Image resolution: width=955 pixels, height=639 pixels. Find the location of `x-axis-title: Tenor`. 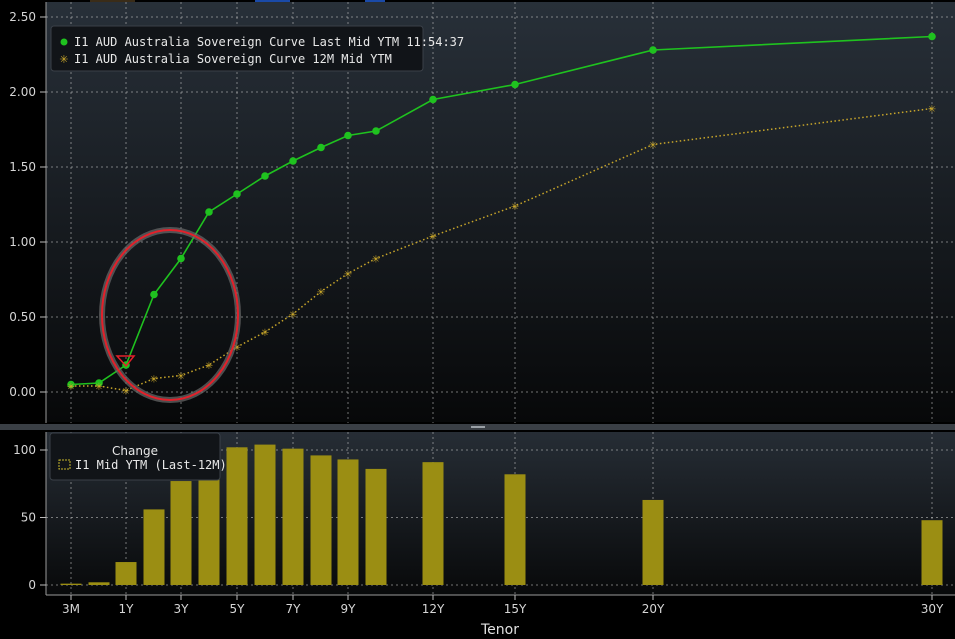

x-axis-title: Tenor is located at coordinates (499, 630).